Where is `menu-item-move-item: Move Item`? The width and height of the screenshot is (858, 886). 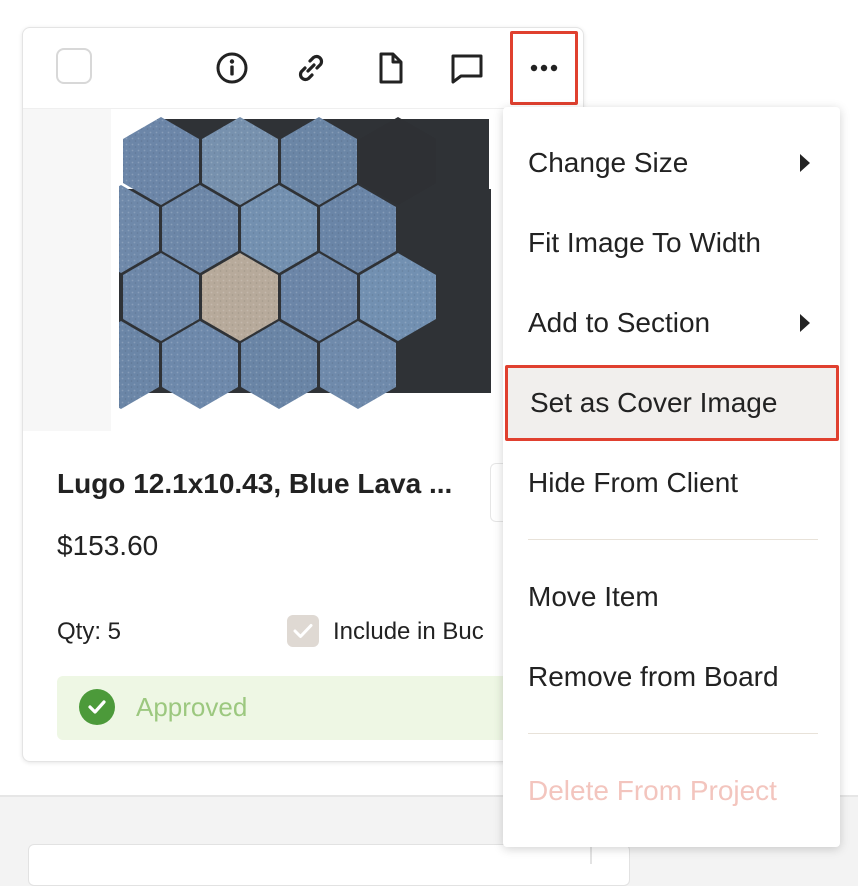 menu-item-move-item: Move Item is located at coordinates (671, 597).